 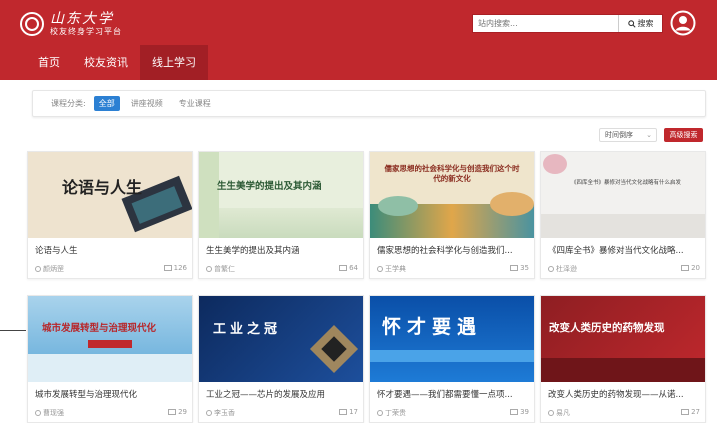 What do you see at coordinates (82, 18) in the screenshot?
I see `logo-main-text: 山东大学` at bounding box center [82, 18].